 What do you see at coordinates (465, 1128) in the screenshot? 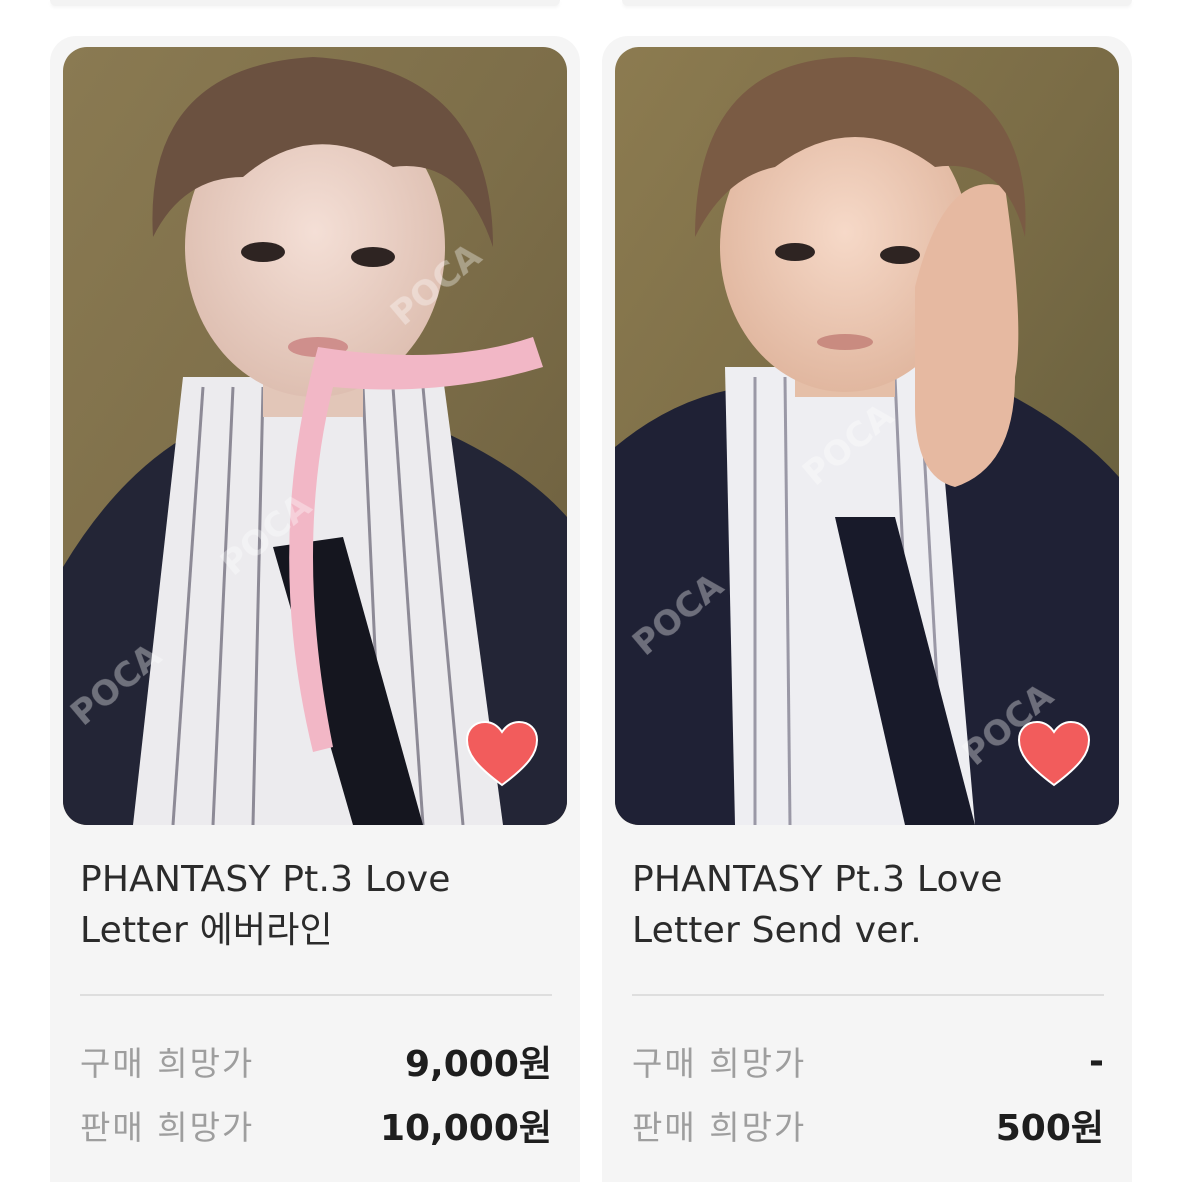
I see `sell-price-value: 10,000원` at bounding box center [465, 1128].